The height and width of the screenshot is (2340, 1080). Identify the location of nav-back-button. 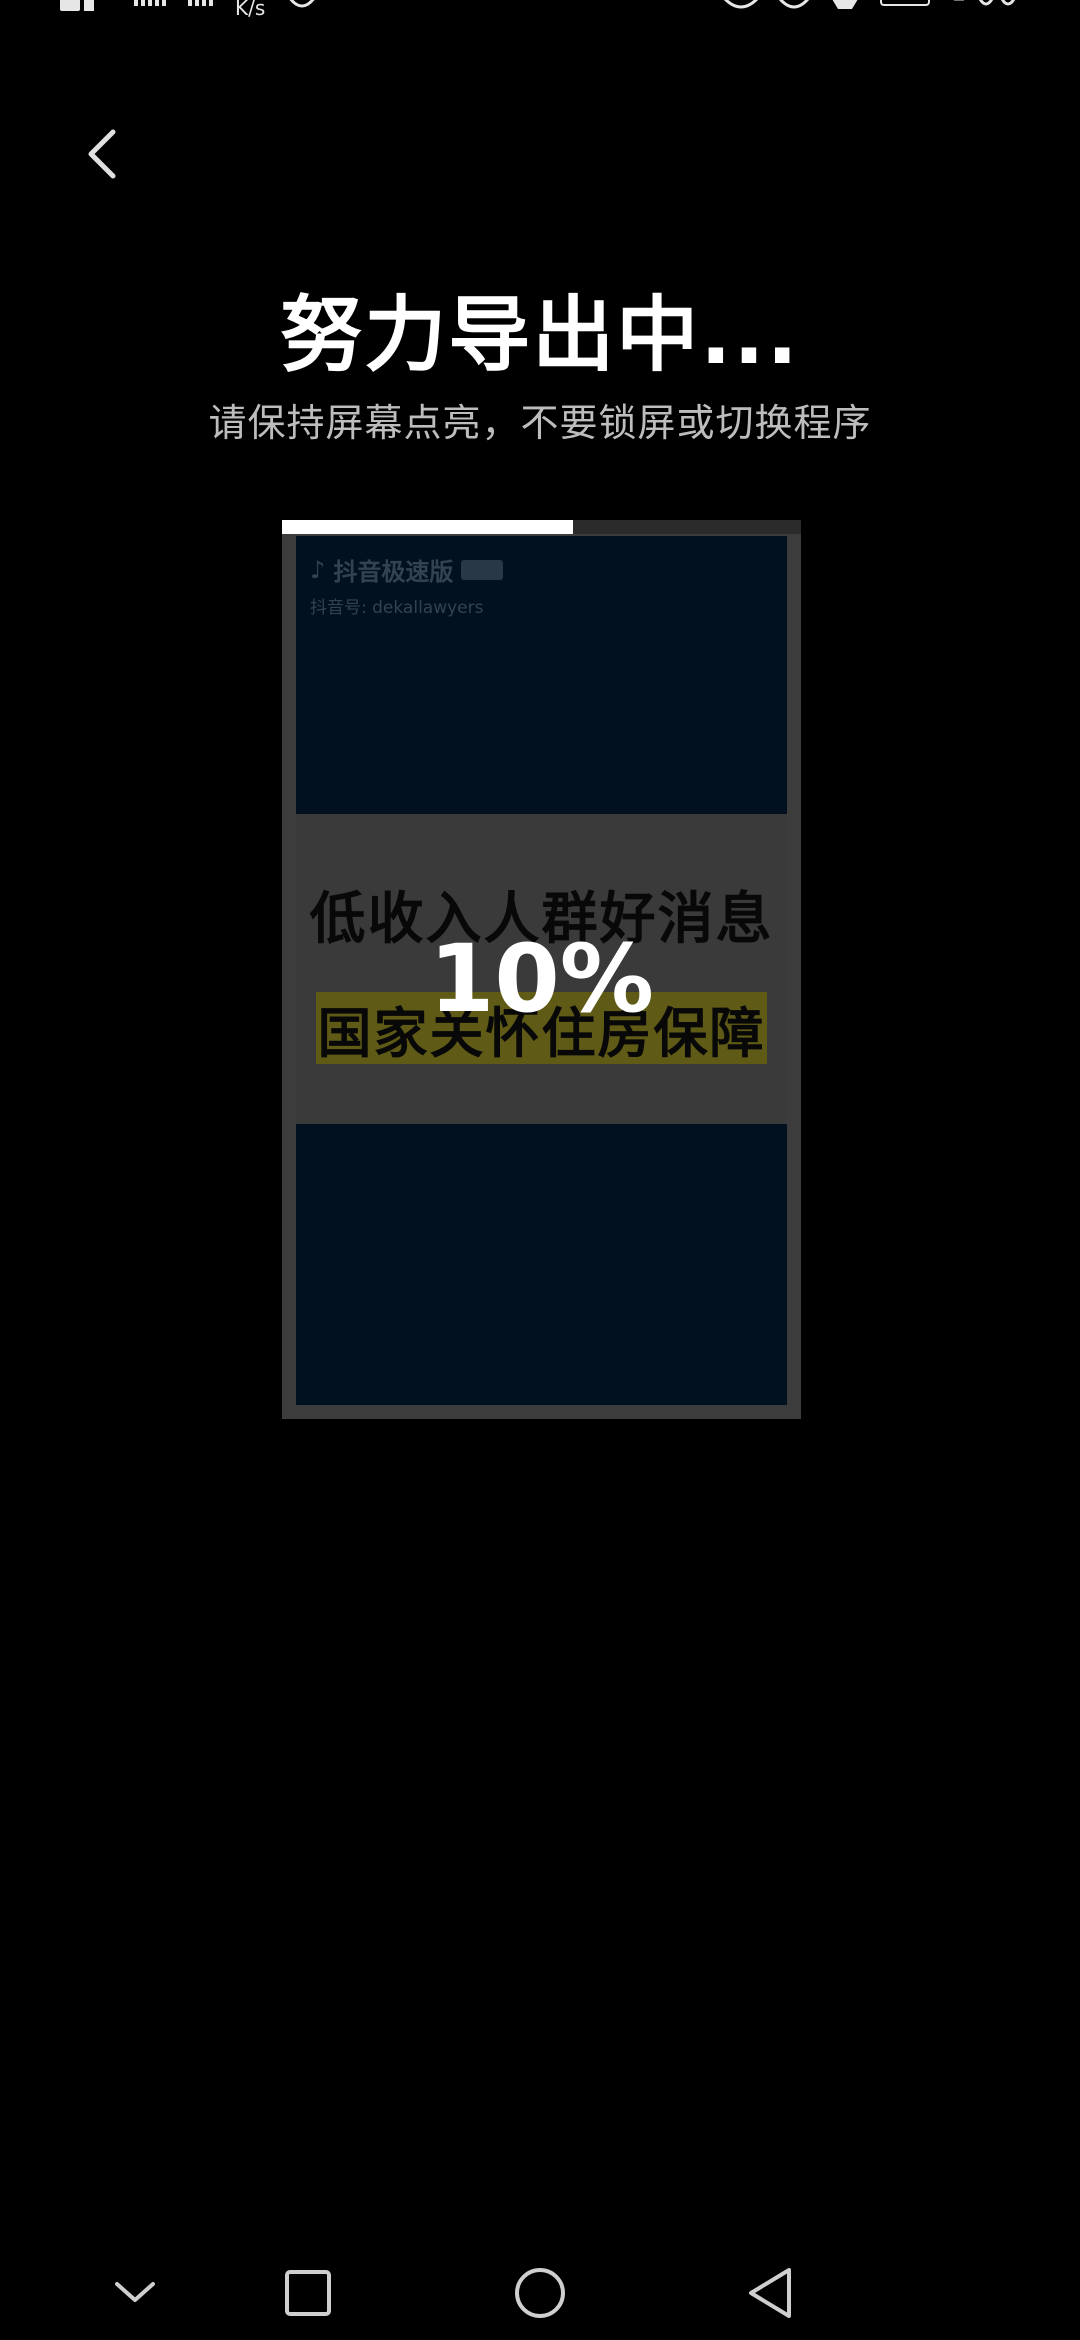
(770, 2295).